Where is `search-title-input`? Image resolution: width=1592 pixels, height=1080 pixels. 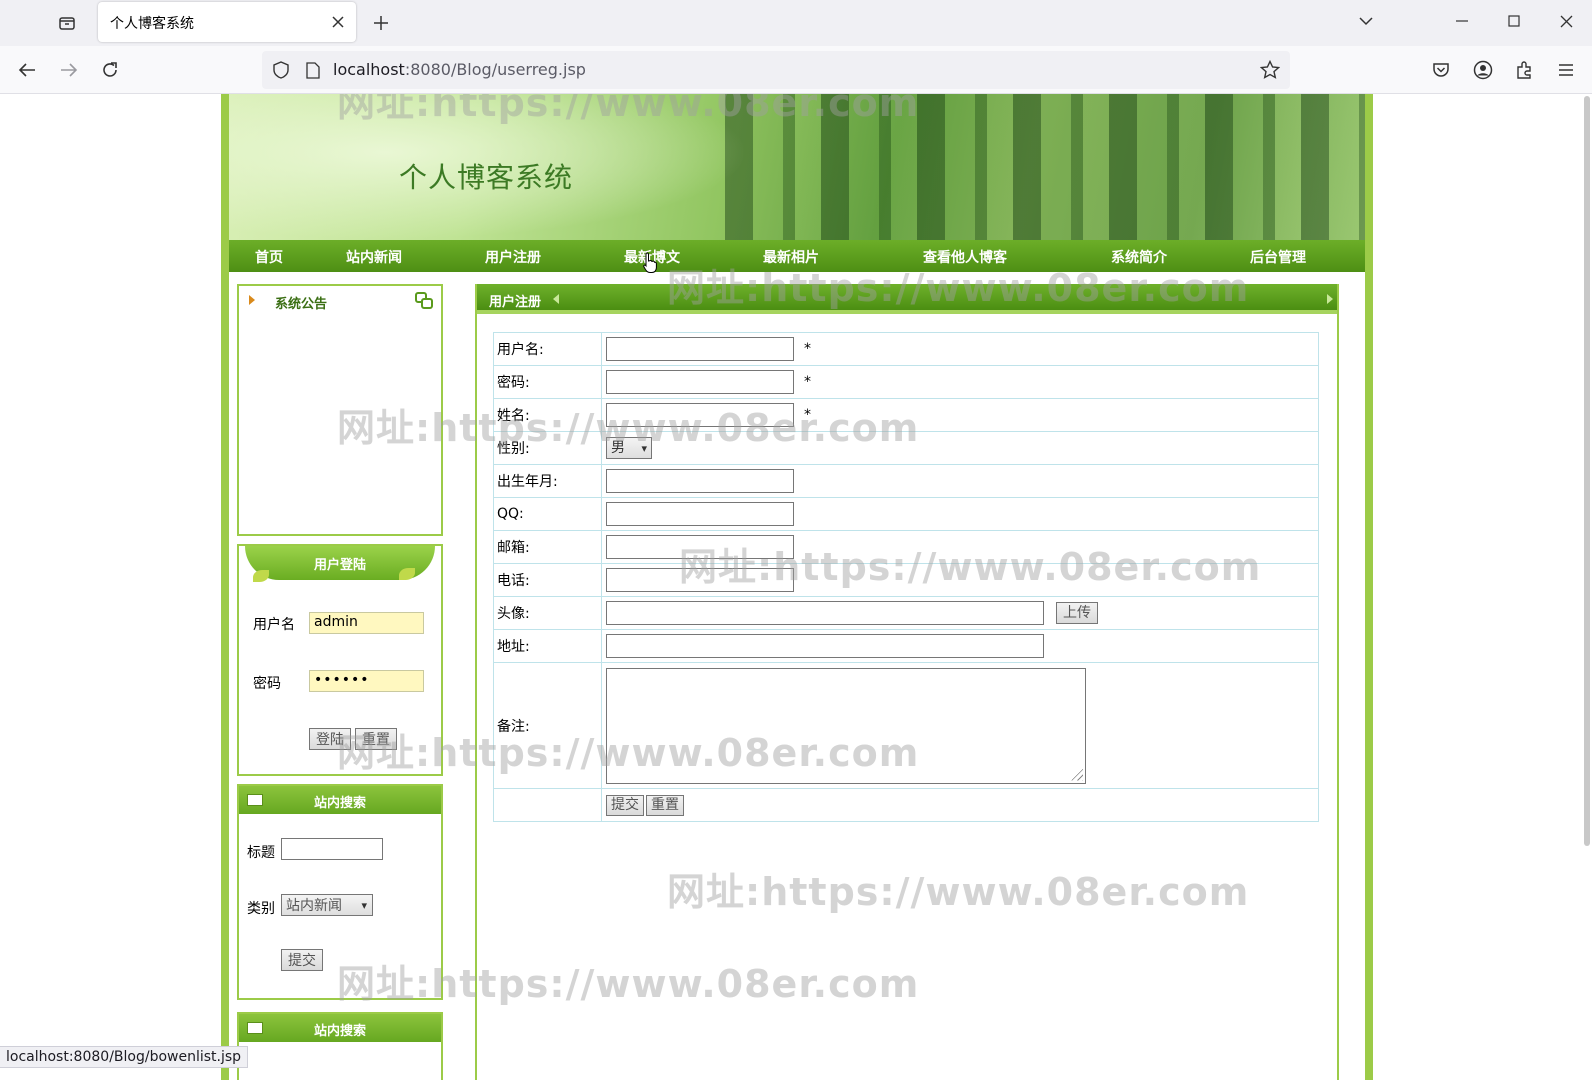 search-title-input is located at coordinates (332, 849).